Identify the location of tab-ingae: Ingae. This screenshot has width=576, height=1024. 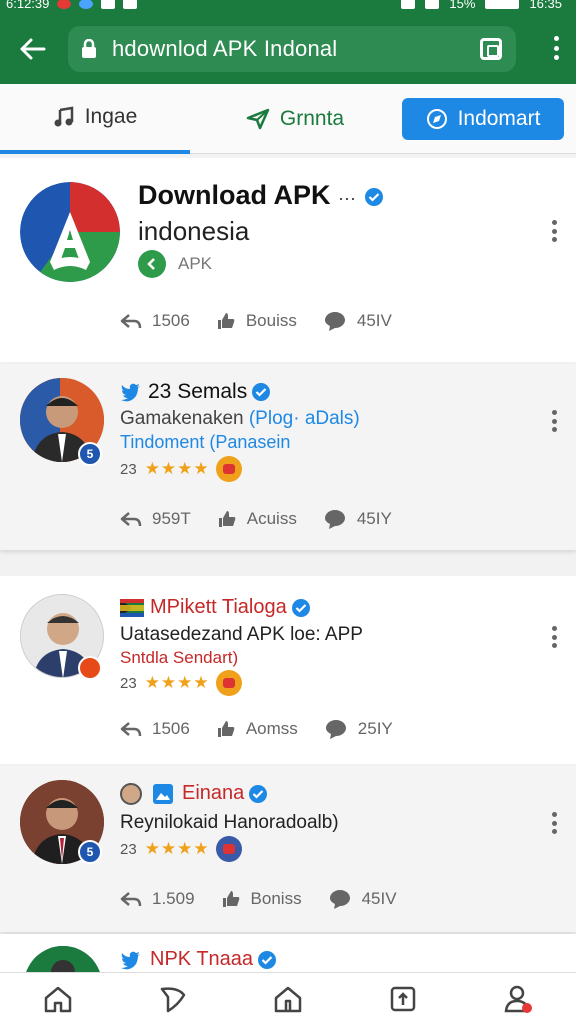
(95, 119).